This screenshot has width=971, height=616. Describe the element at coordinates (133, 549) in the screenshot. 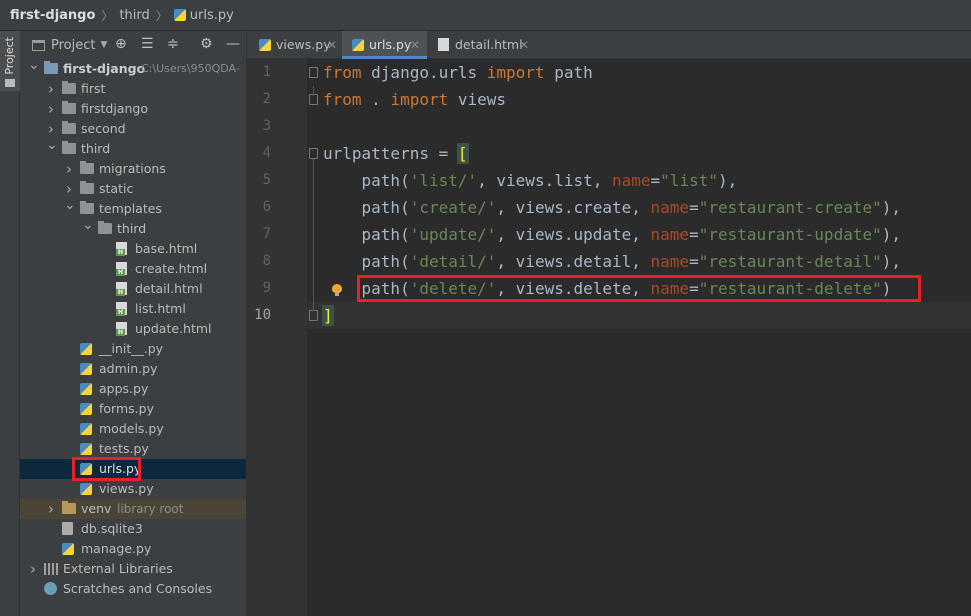

I see `tree-item: manage.py` at that location.